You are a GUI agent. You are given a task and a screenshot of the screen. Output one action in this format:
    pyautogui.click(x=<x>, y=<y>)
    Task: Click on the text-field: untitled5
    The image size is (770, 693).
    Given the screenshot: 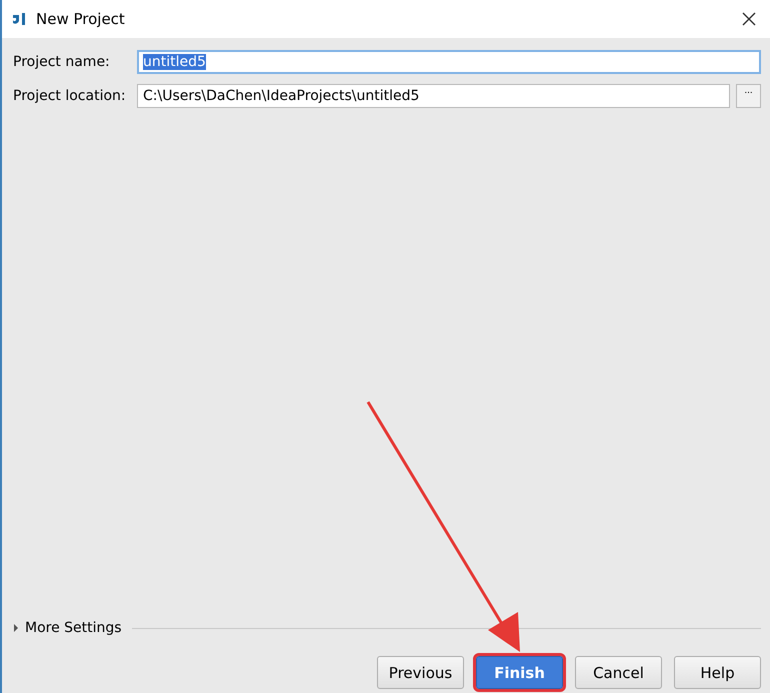 What is the action you would take?
    pyautogui.click(x=449, y=62)
    